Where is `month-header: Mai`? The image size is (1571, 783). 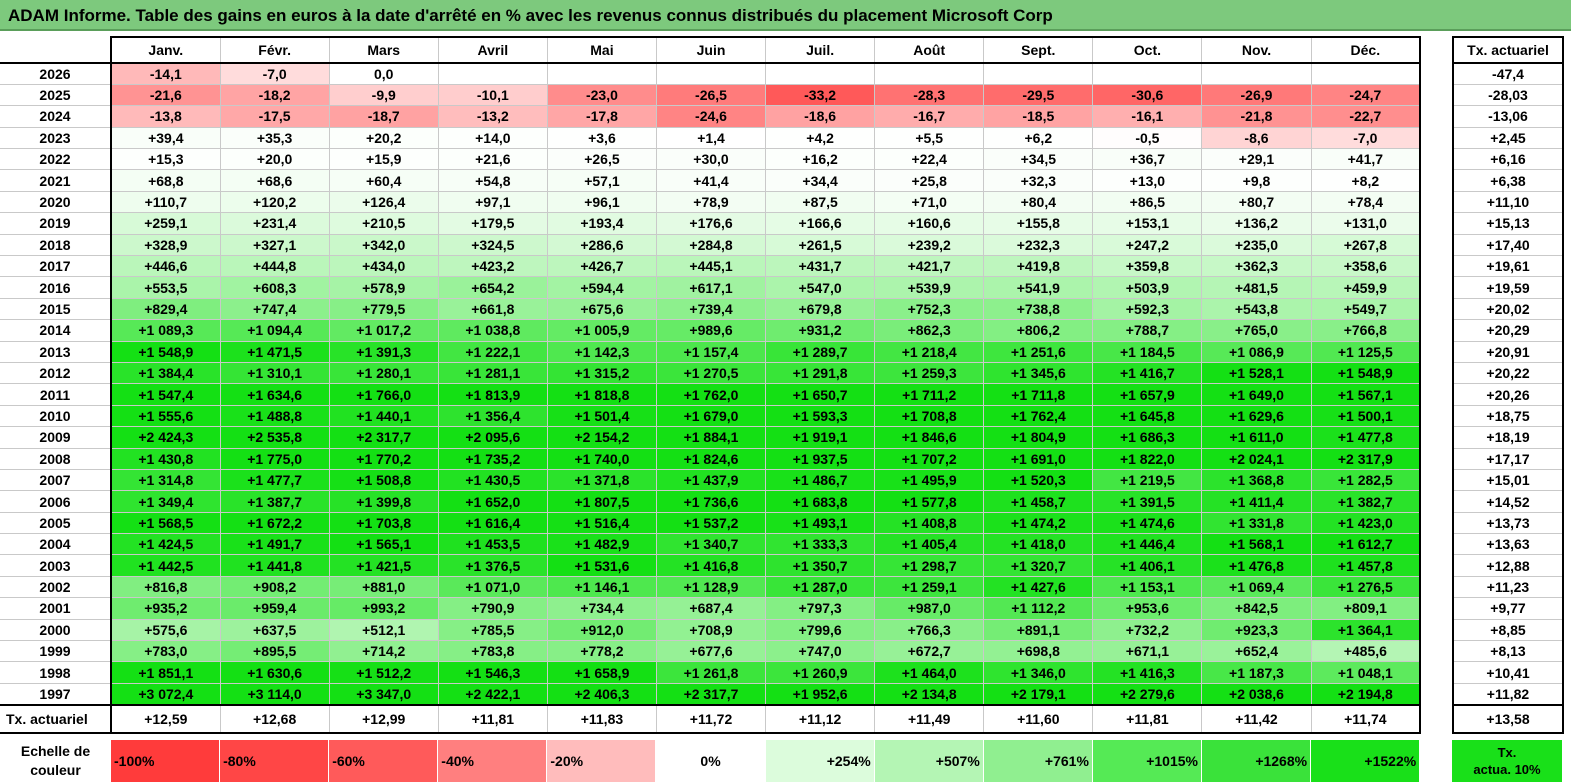
month-header: Mai is located at coordinates (601, 50).